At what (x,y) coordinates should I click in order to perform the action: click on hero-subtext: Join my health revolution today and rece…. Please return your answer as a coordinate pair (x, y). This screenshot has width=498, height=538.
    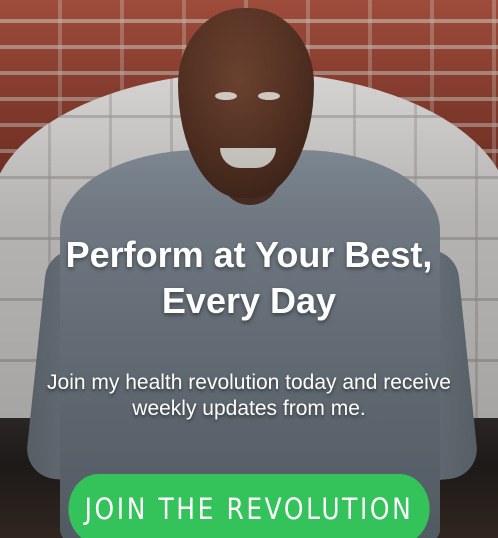
    Looking at the image, I should click on (249, 395).